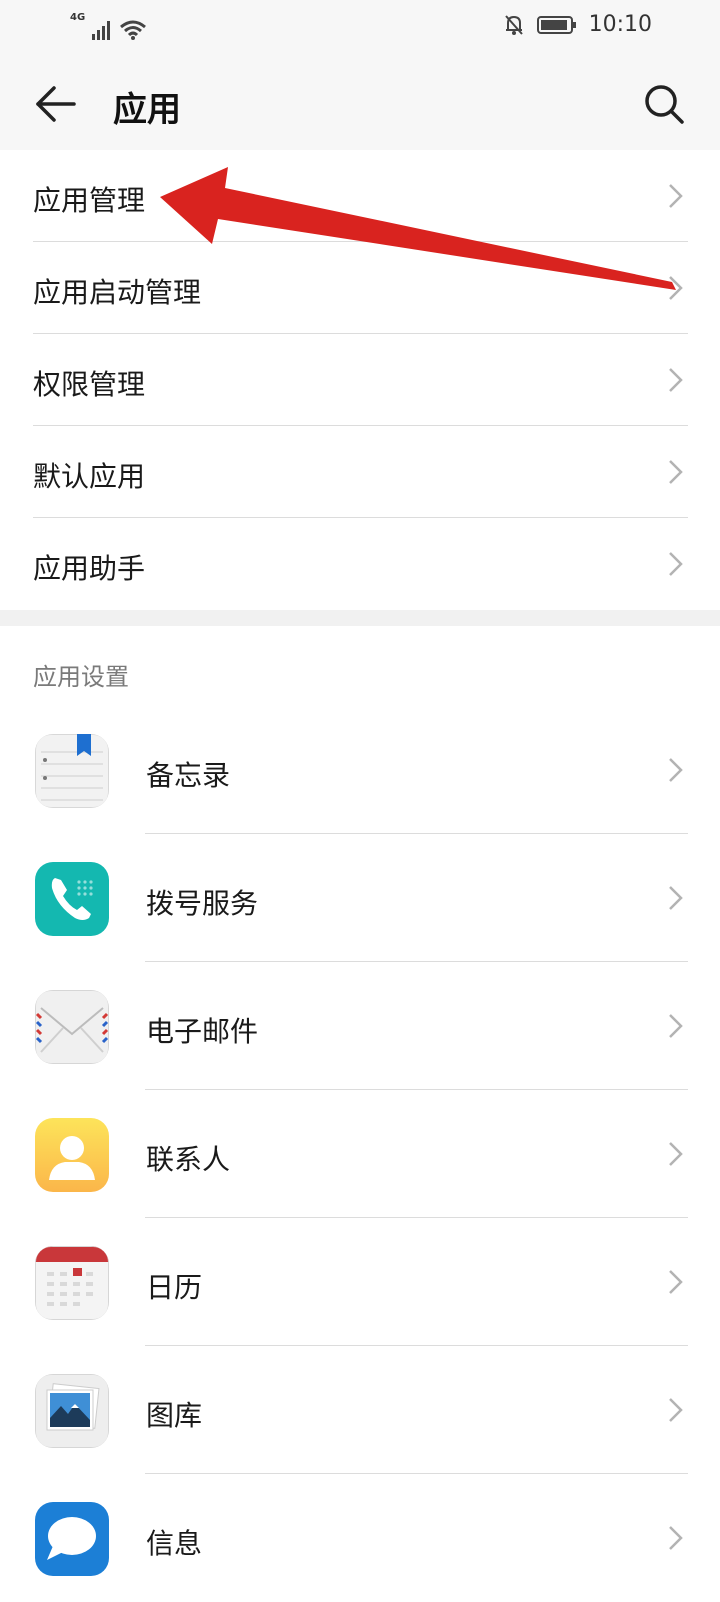  I want to click on signal-icon, so click(101, 30).